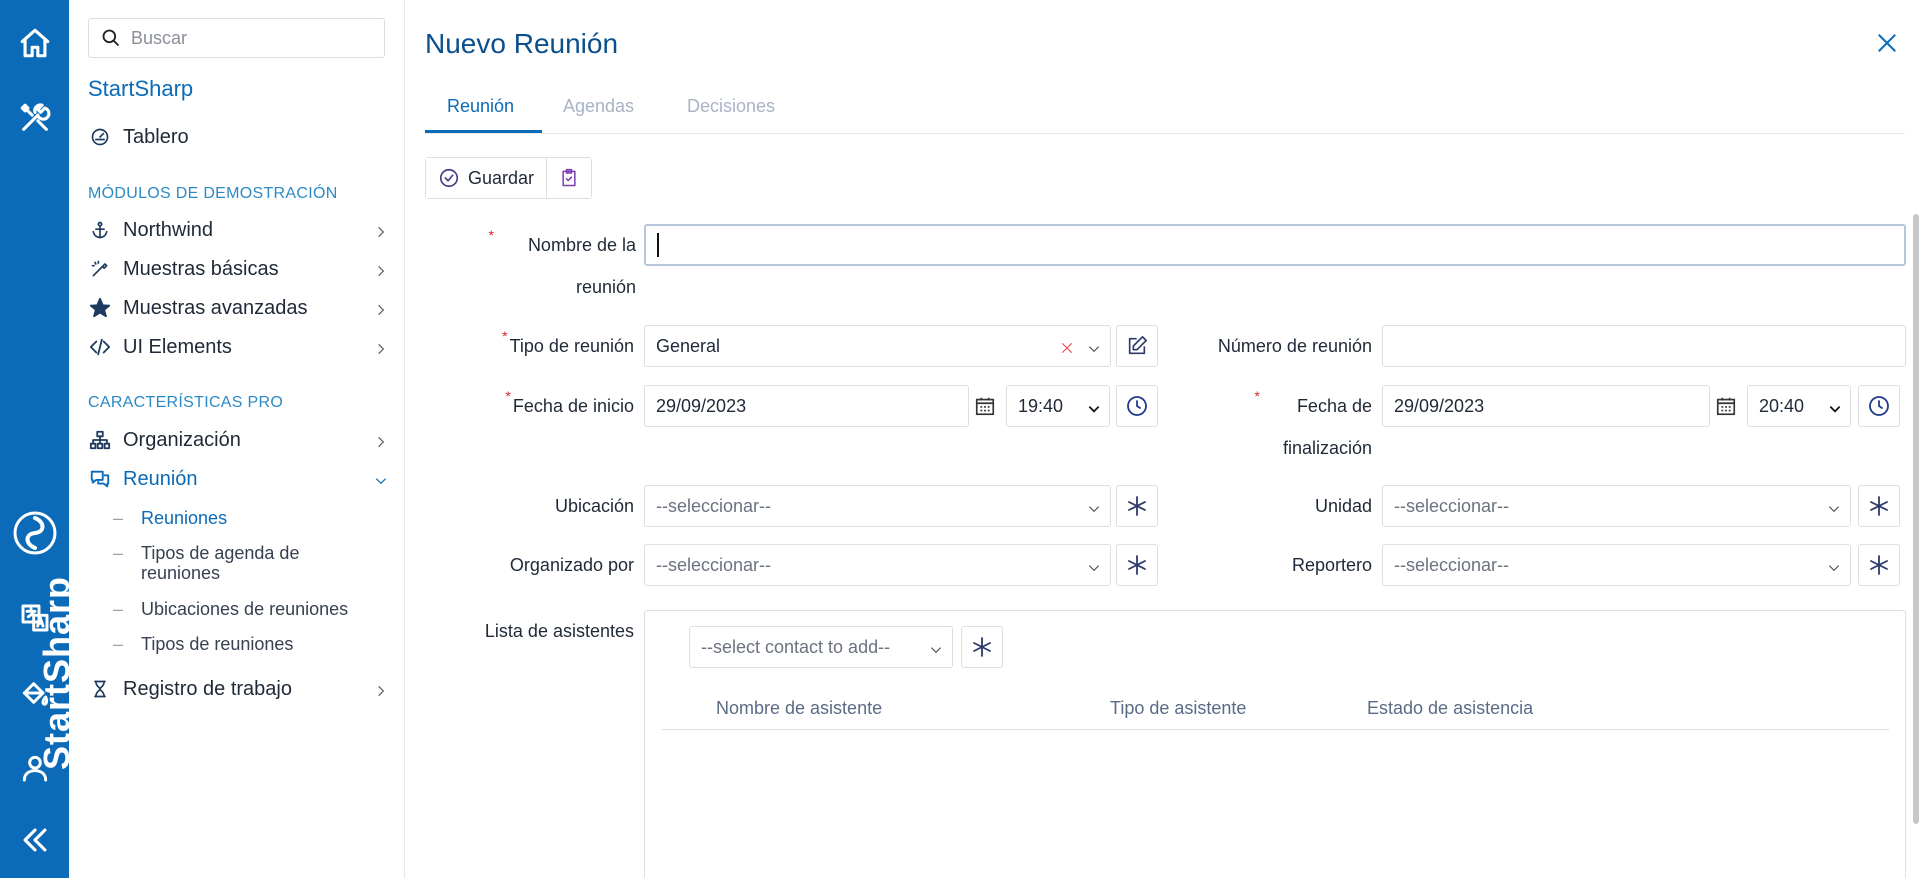 The height and width of the screenshot is (878, 1920). Describe the element at coordinates (34, 118) in the screenshot. I see `tools-icon` at that location.